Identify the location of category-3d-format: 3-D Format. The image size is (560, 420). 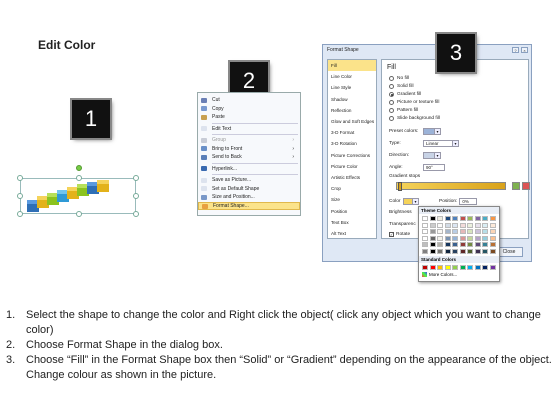
(352, 132).